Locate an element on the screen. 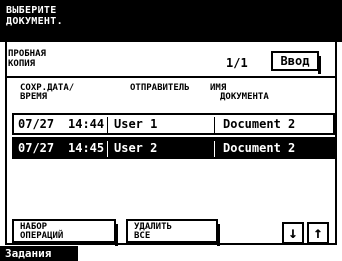  tab-jobs: Задания is located at coordinates (39, 253).